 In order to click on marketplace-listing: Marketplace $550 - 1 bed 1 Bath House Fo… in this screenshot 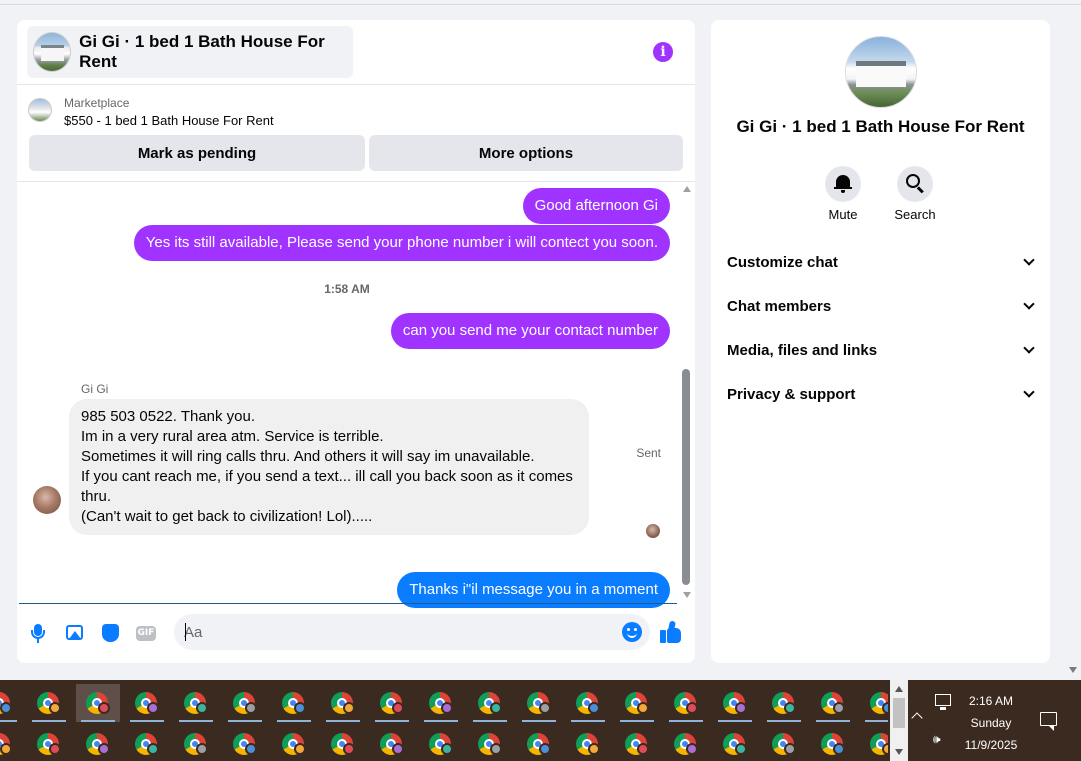, I will do `click(151, 112)`.